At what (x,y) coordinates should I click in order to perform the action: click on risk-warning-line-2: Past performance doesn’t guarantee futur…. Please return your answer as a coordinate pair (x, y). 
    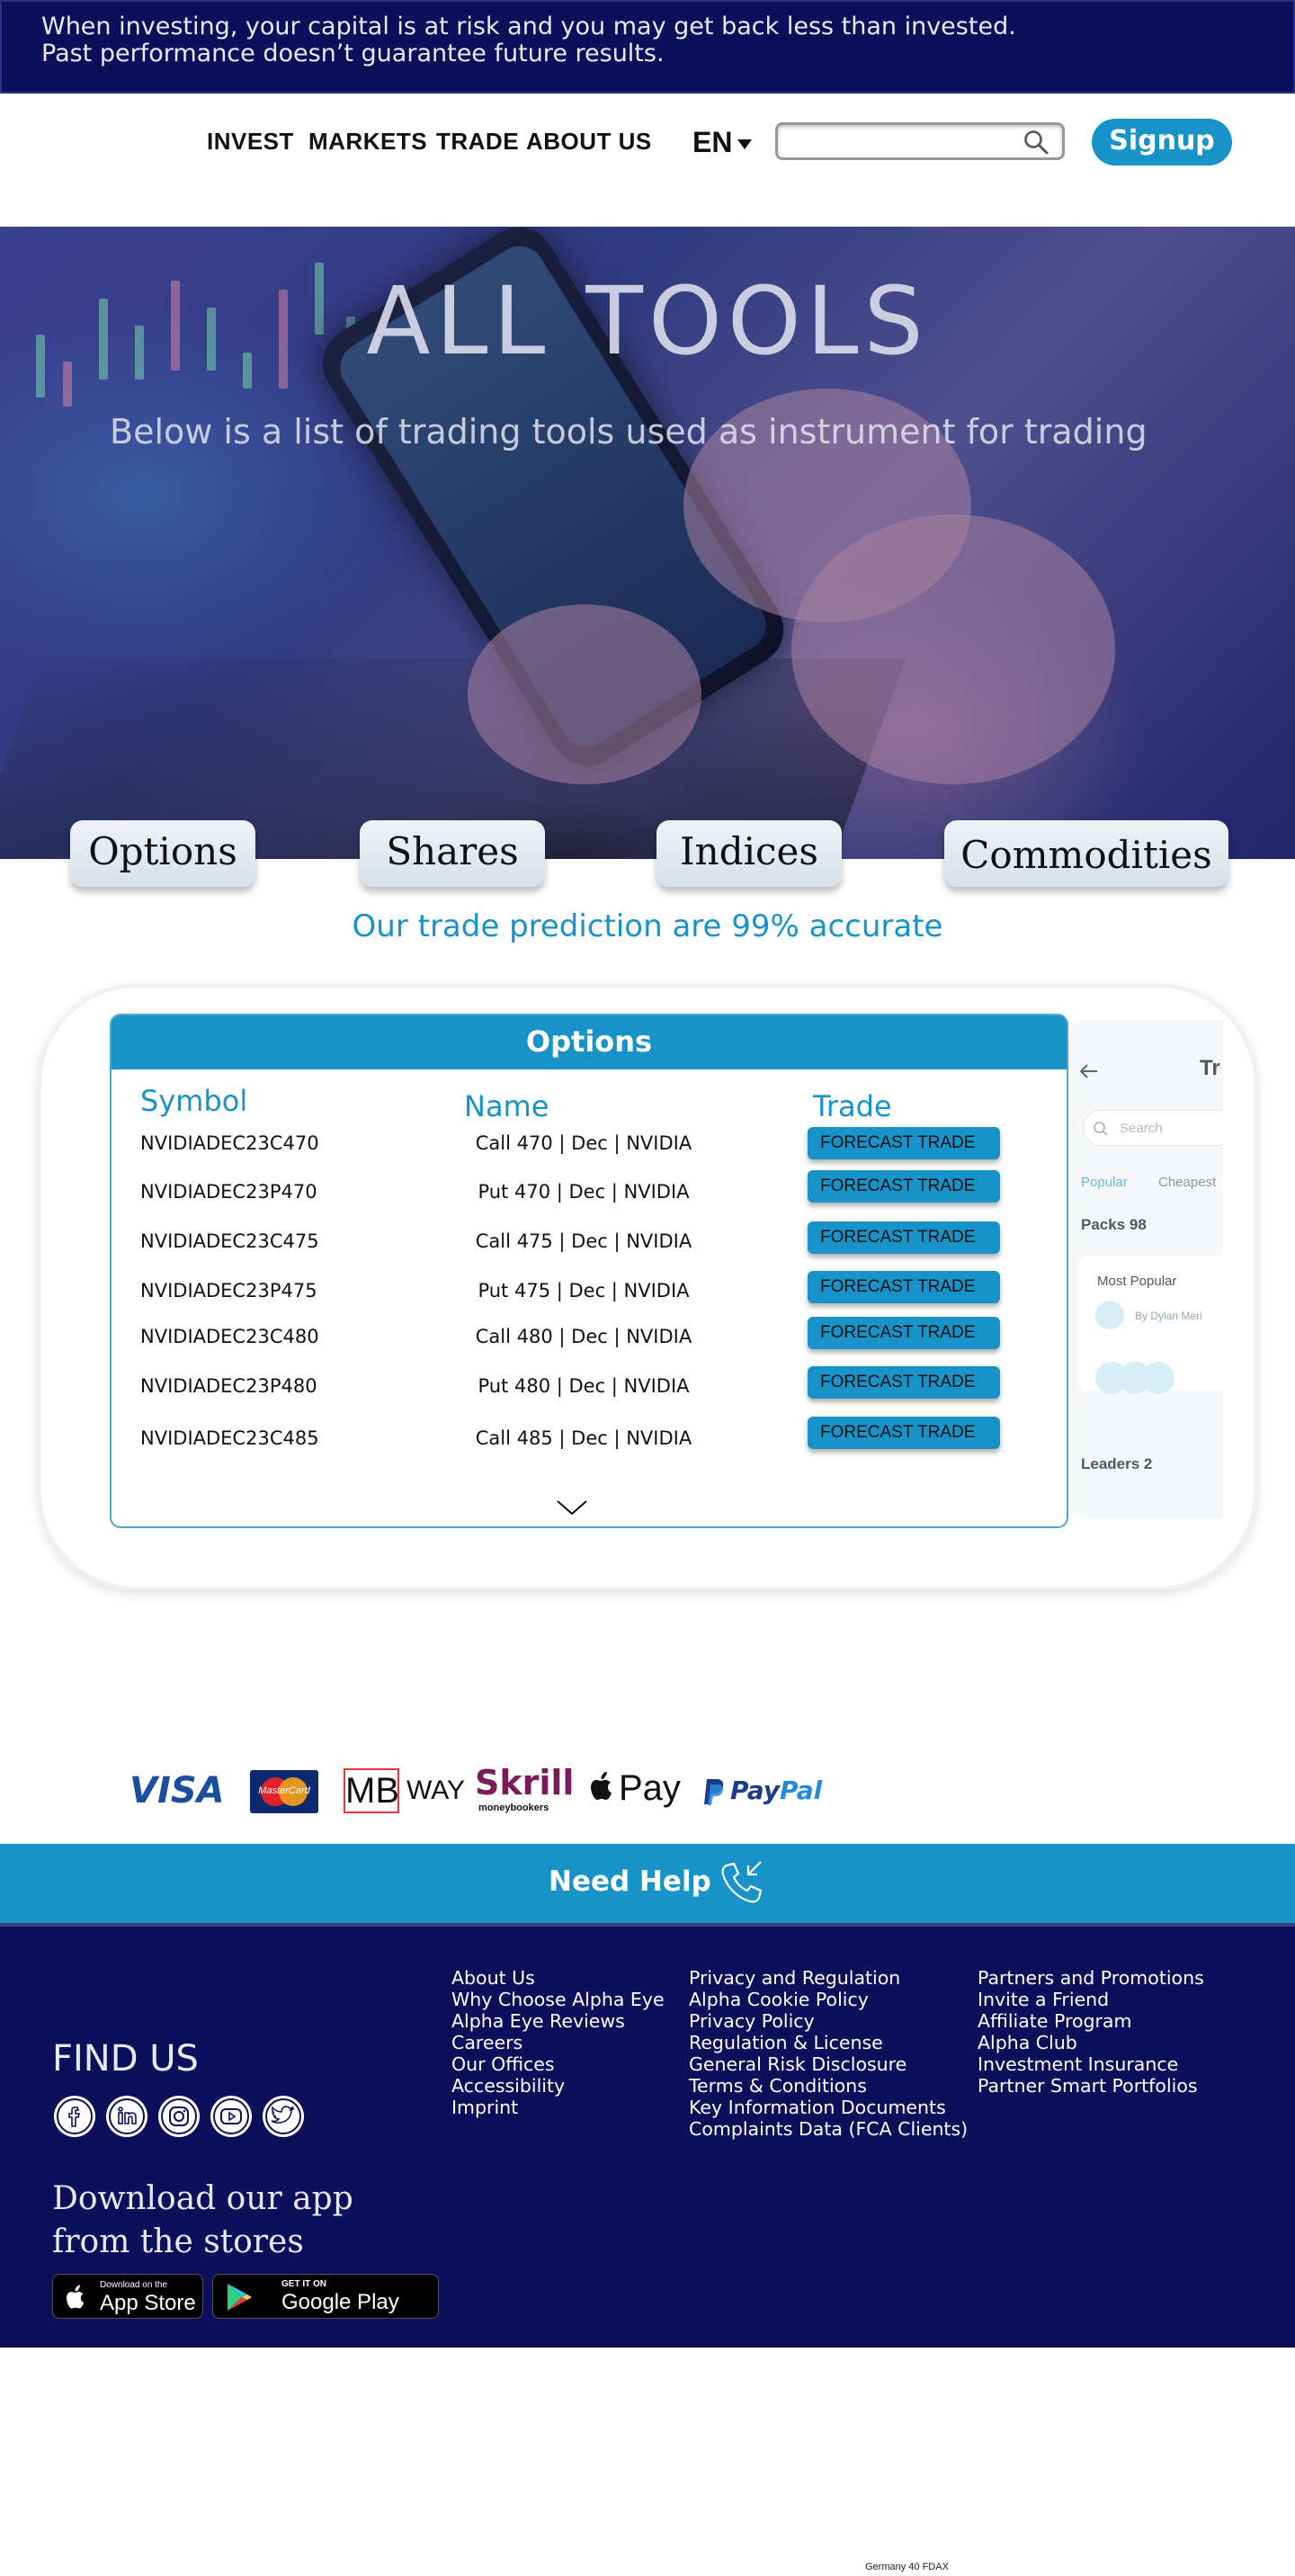
    Looking at the image, I should click on (353, 53).